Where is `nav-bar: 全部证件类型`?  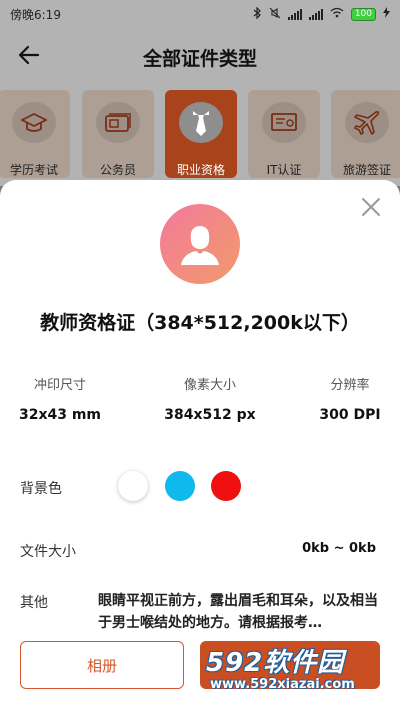 nav-bar: 全部证件类型 is located at coordinates (200, 57).